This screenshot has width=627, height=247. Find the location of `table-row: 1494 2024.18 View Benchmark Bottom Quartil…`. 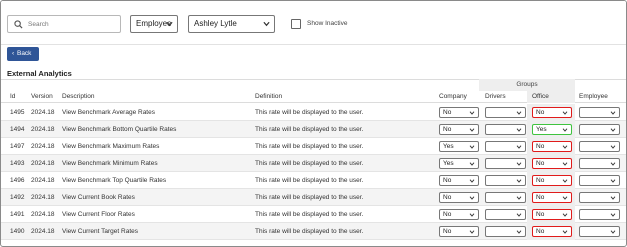

table-row: 1494 2024.18 View Benchmark Bottom Quartil… is located at coordinates (313, 129).